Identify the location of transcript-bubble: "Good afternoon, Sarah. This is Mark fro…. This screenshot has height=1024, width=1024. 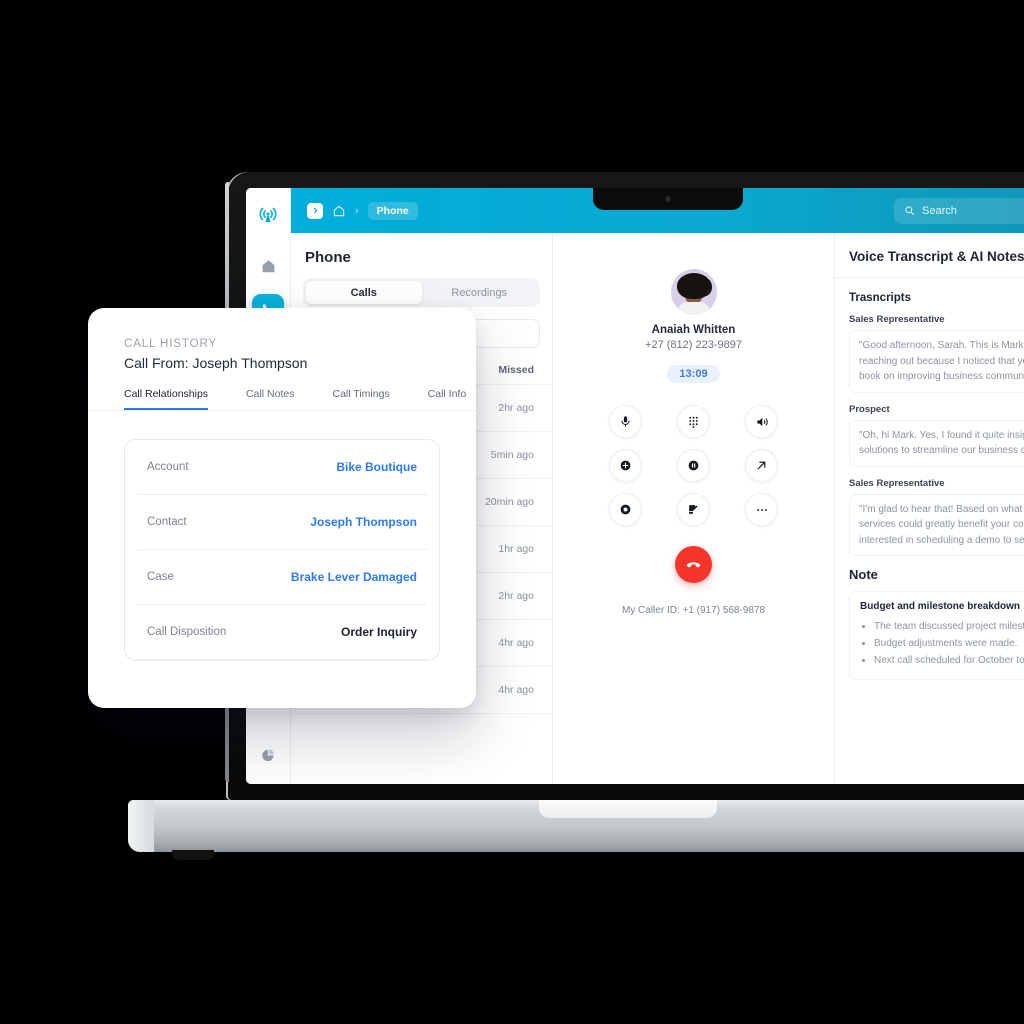
(936, 361).